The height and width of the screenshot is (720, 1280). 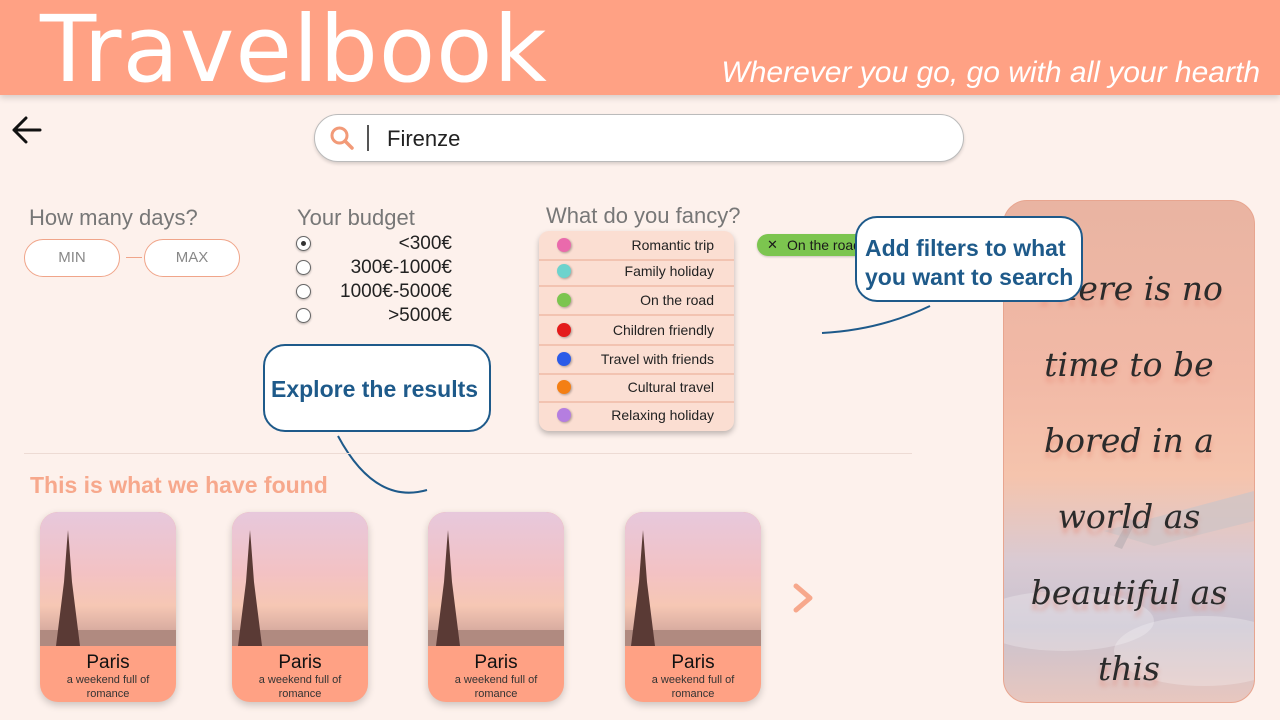 I want to click on search-input, so click(x=657, y=139).